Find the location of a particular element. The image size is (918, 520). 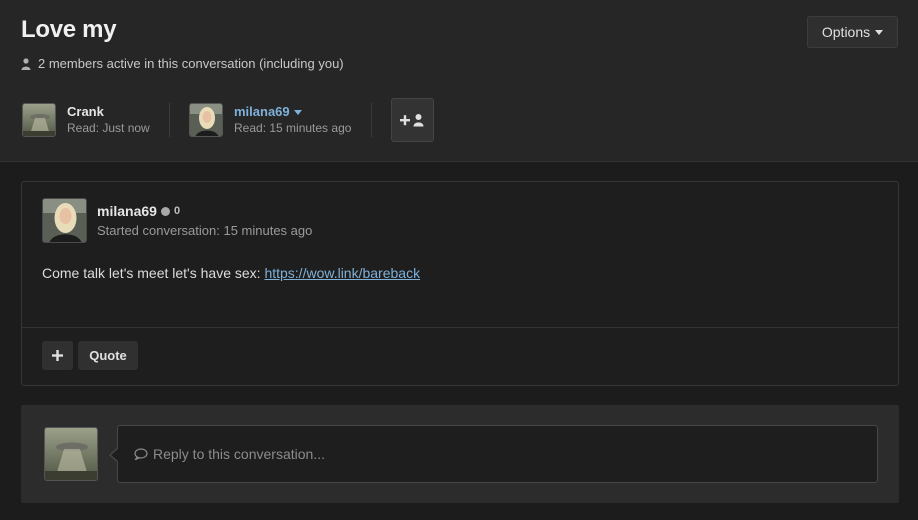

reaction-count: 0 is located at coordinates (177, 211).